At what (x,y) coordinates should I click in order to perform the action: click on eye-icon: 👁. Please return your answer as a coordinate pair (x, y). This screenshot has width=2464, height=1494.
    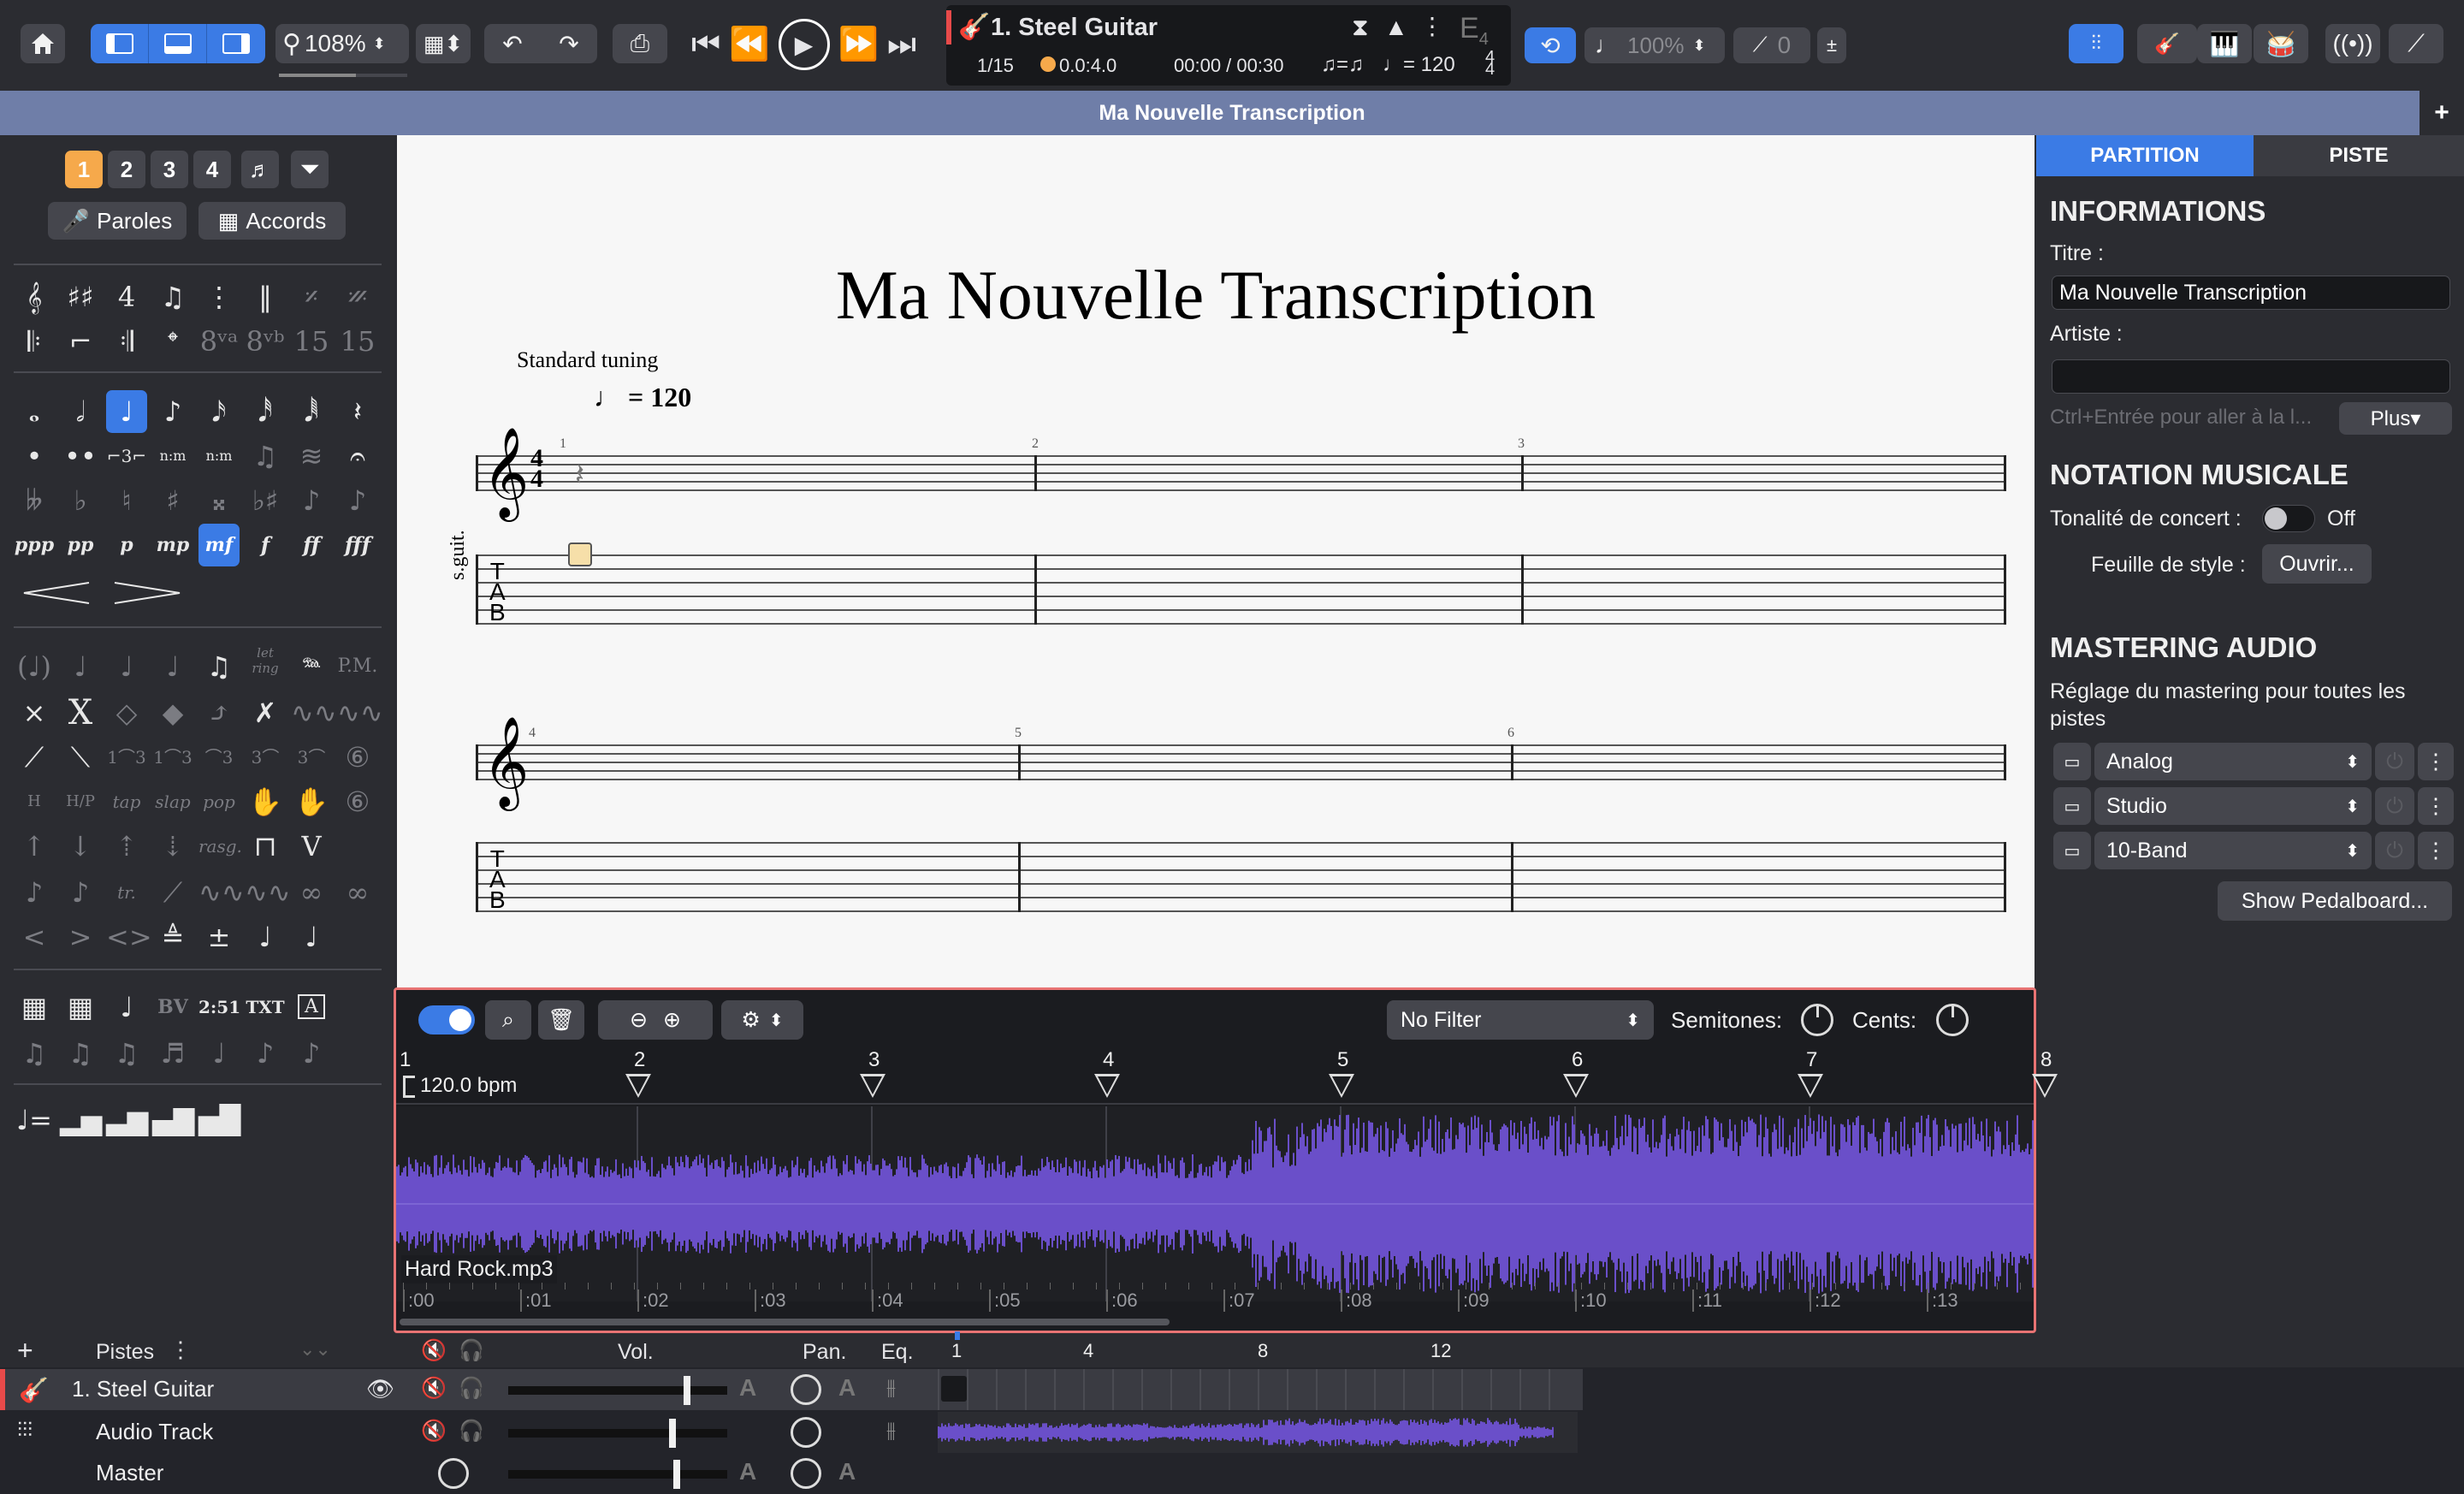
    Looking at the image, I should click on (380, 1389).